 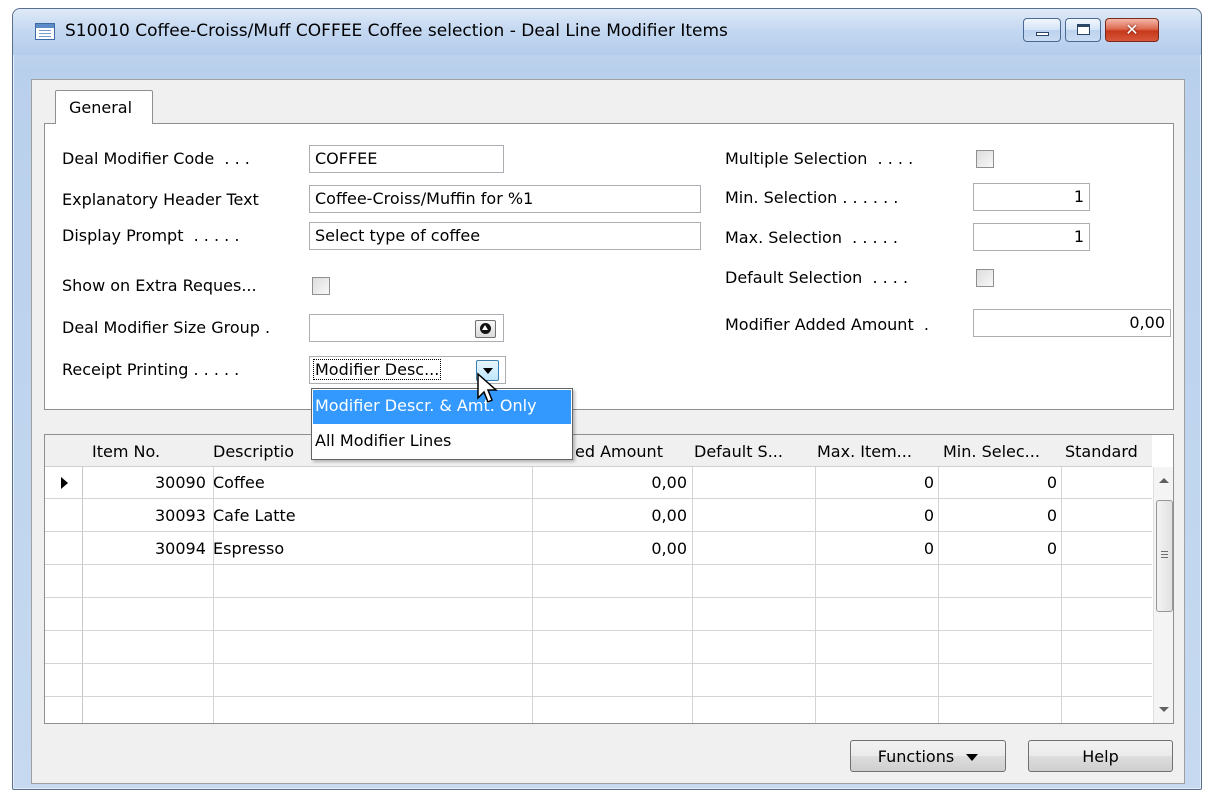 I want to click on mouse-cursor-icon, so click(x=487, y=388).